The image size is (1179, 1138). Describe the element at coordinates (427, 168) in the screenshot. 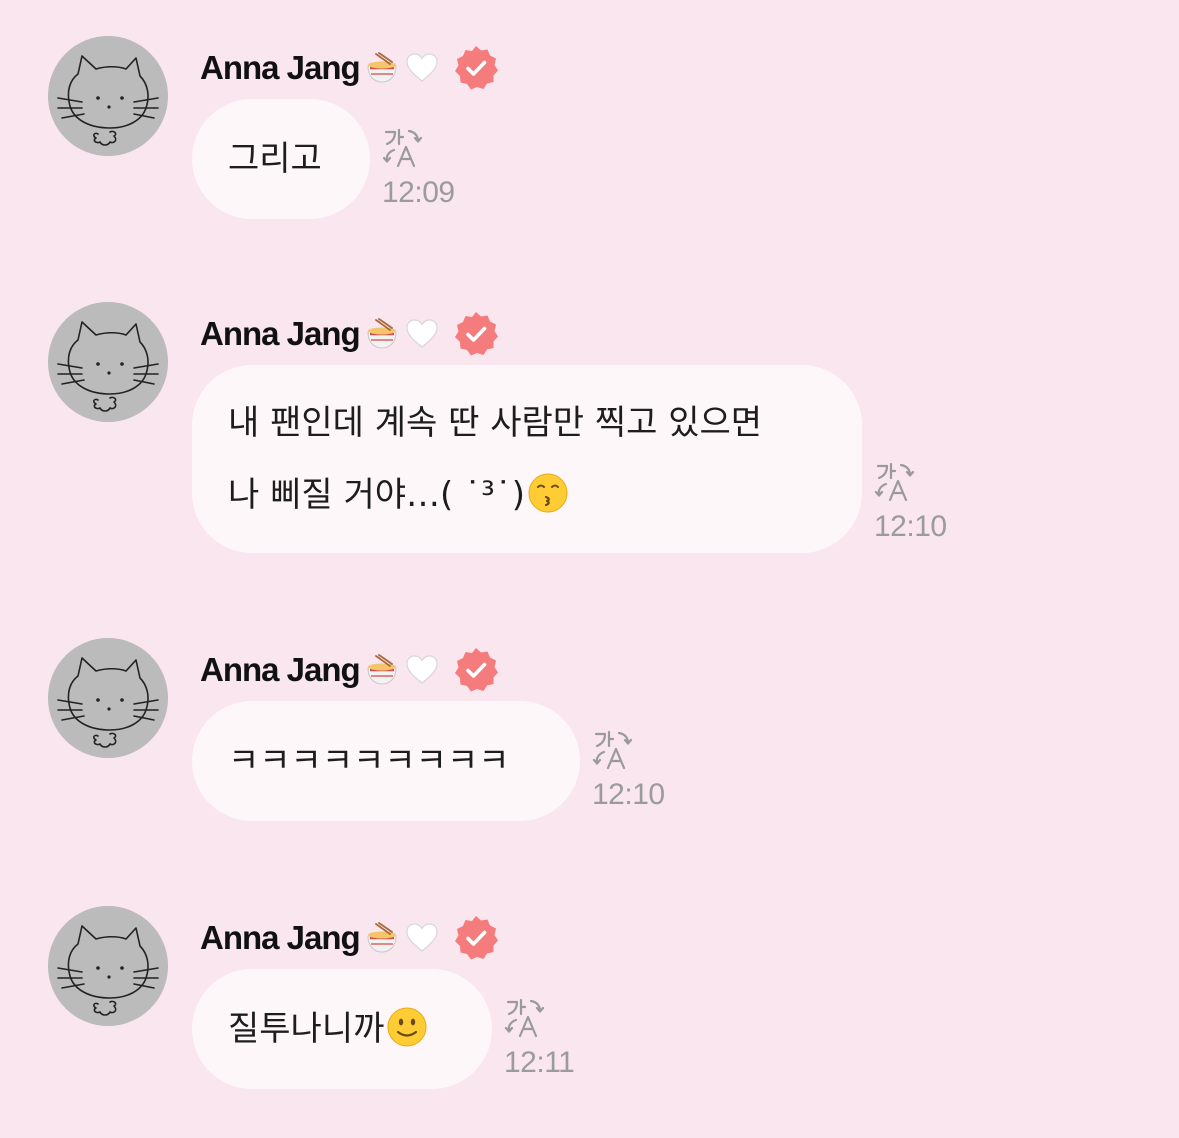

I see `message-meta: 12:09` at that location.